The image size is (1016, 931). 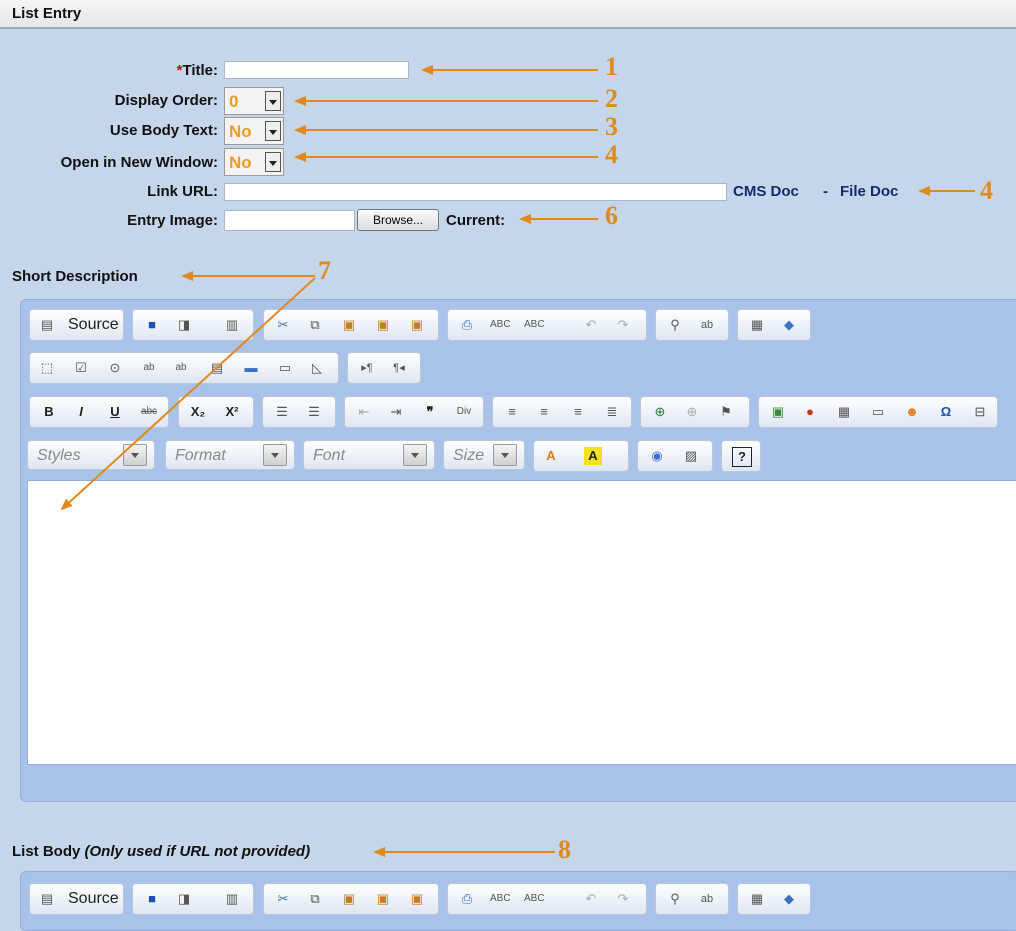 I want to click on annotation-4b: 4, so click(x=986, y=190).